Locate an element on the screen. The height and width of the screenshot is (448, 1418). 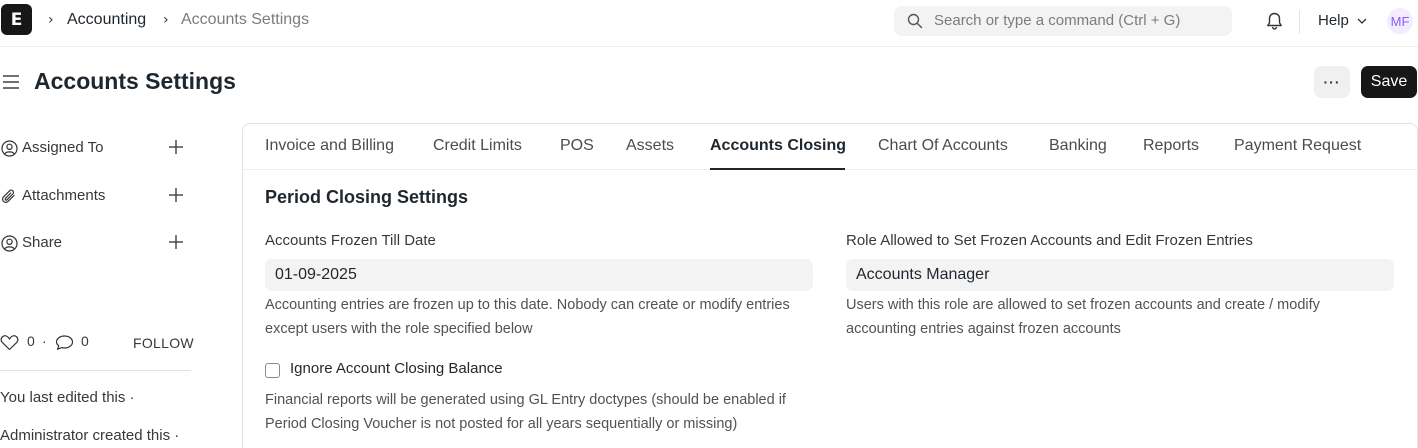
section-title: Period Closing Settings is located at coordinates (367, 197).